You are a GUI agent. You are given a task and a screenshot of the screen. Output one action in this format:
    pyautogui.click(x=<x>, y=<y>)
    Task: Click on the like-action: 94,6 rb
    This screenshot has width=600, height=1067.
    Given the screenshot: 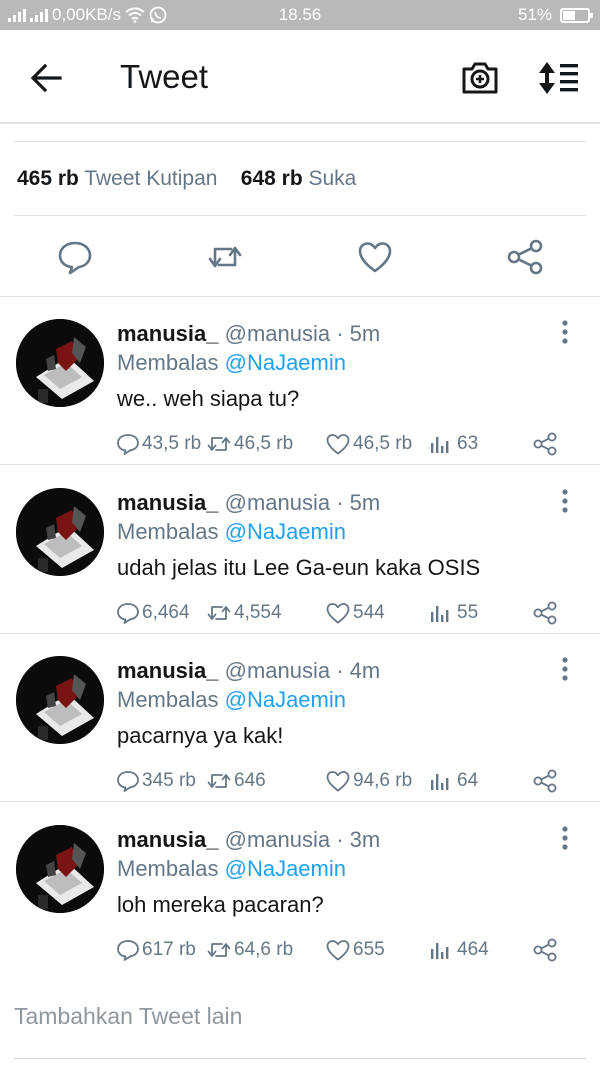 What is the action you would take?
    pyautogui.click(x=368, y=781)
    